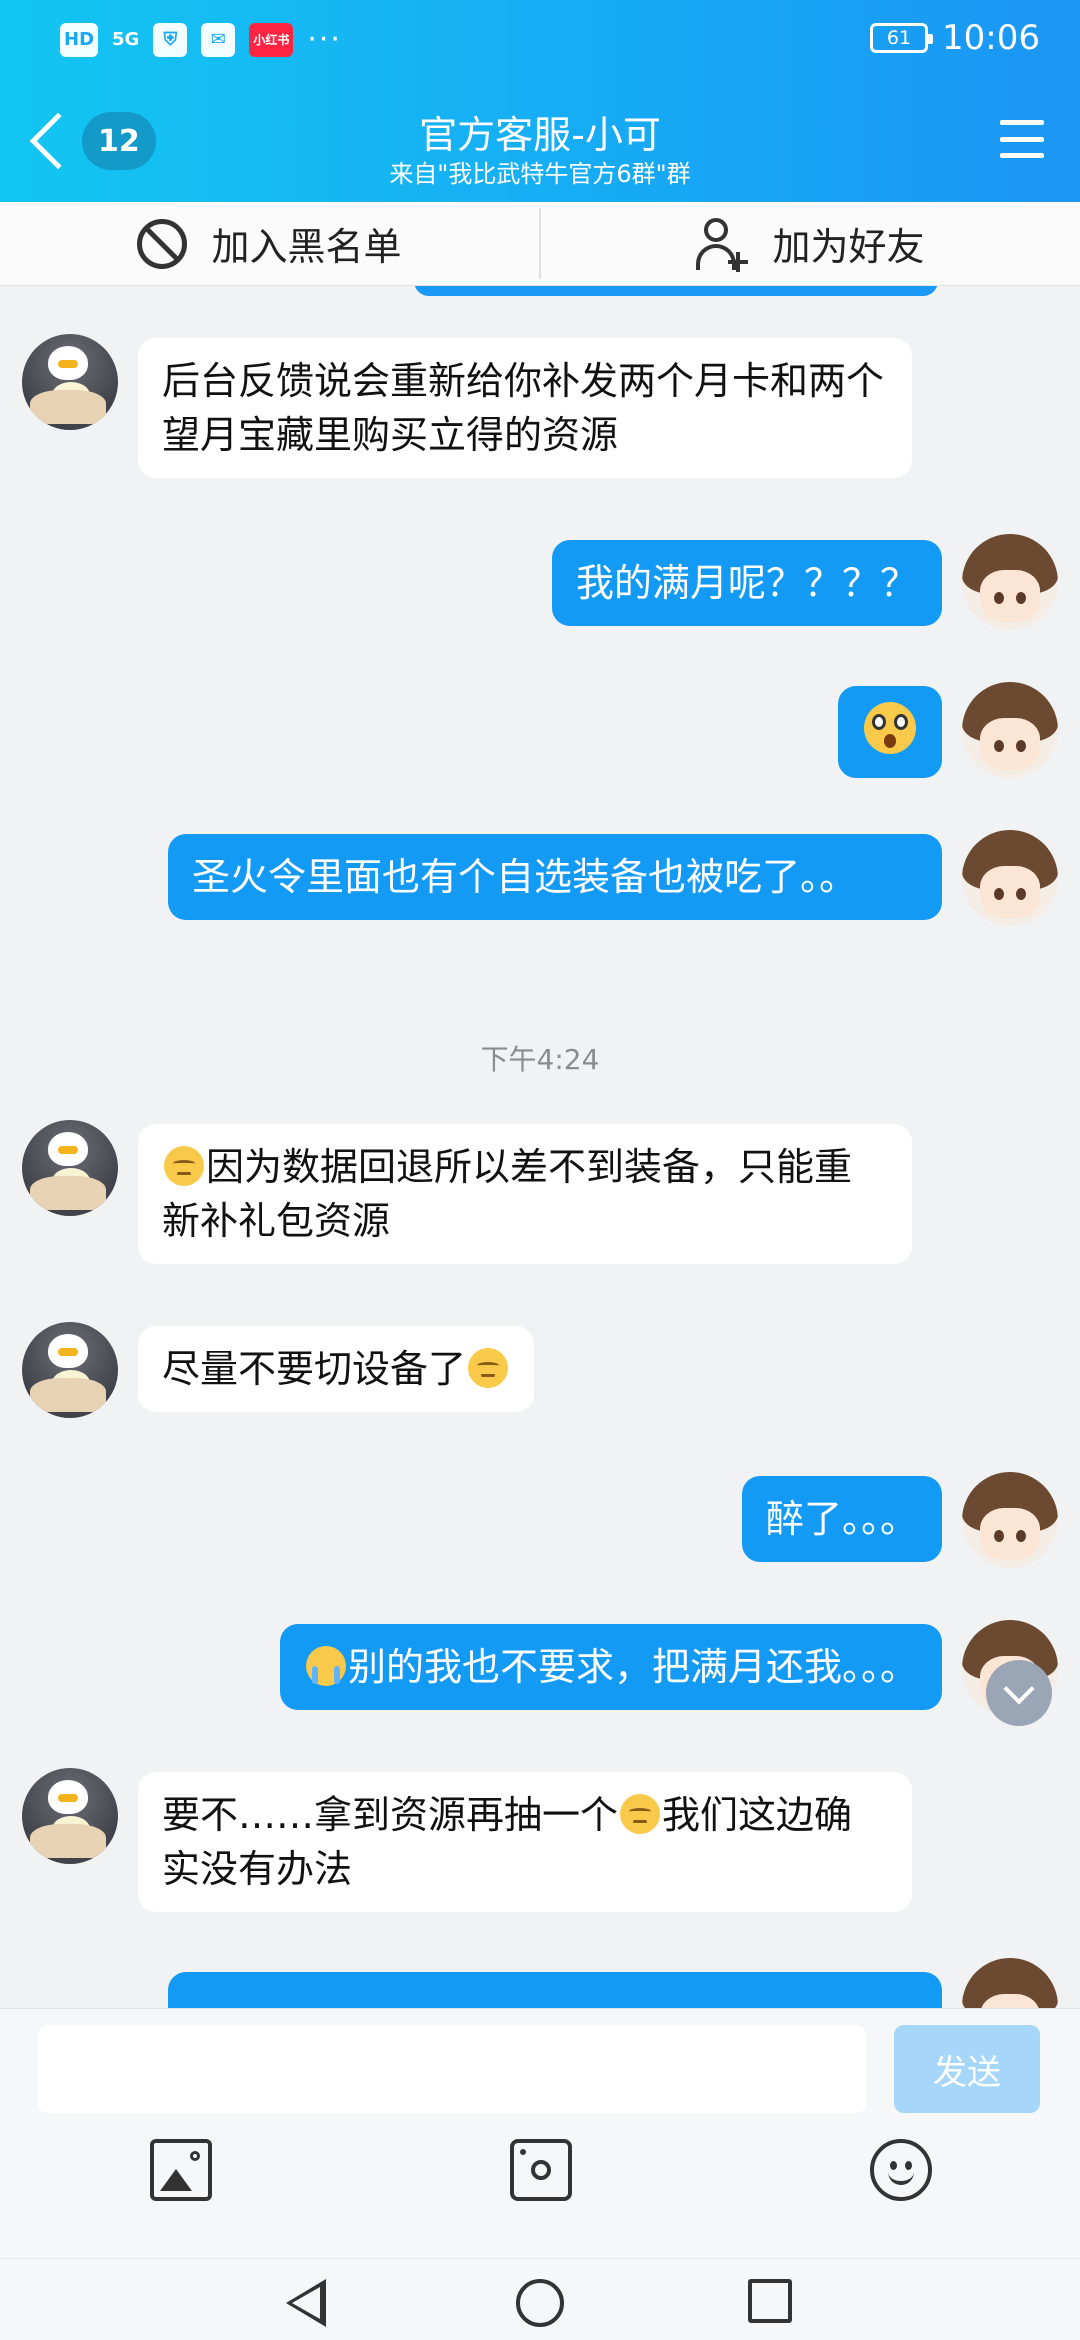  I want to click on message-text: 醉了。。。, so click(841, 1519).